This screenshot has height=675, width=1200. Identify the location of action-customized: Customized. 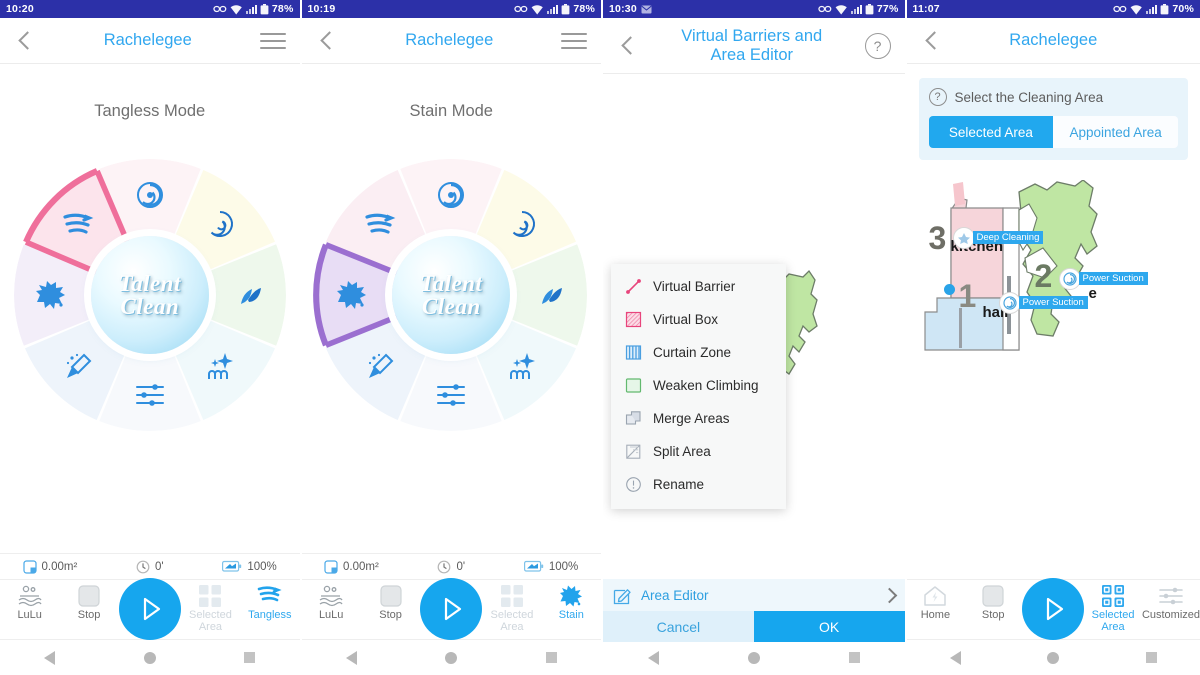
(1171, 603).